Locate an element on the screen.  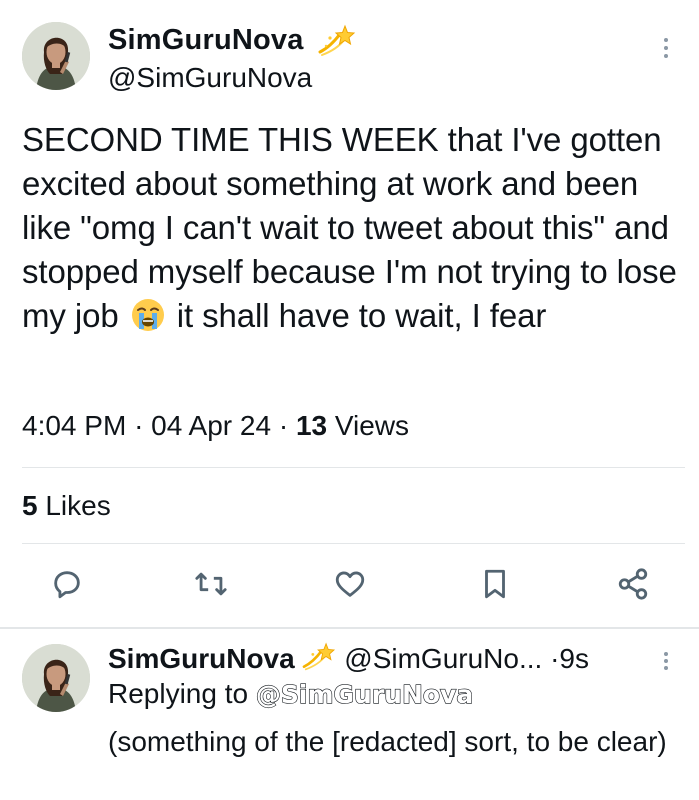
likes-count: 5 is located at coordinates (30, 505).